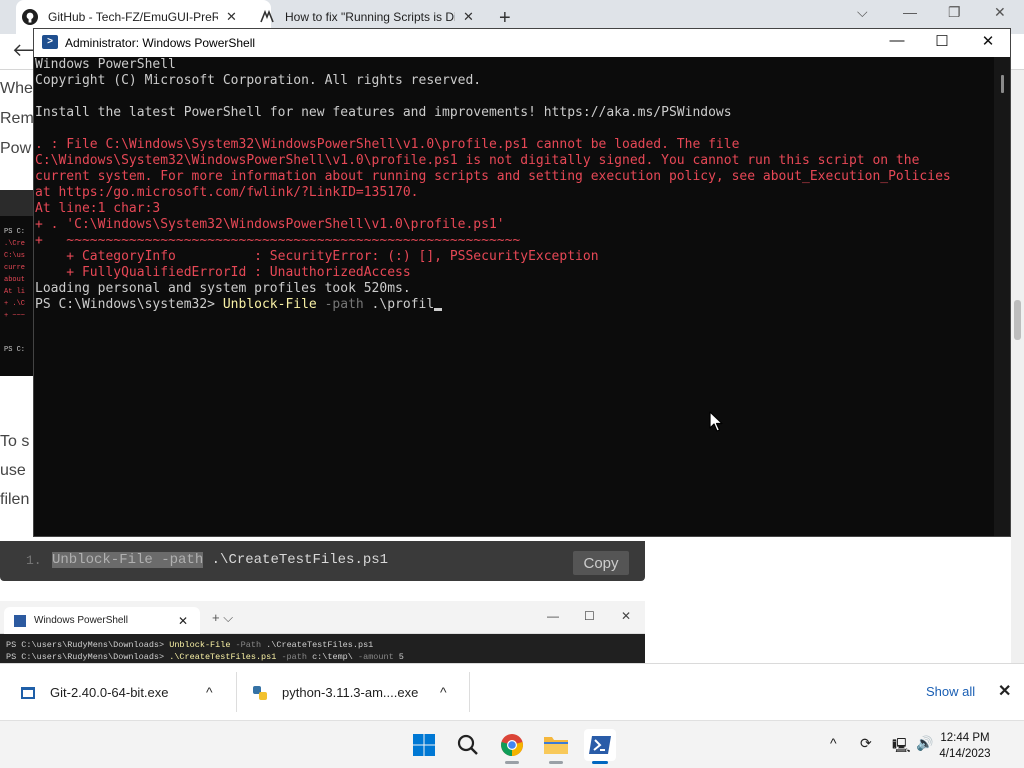 This screenshot has height=768, width=1024. What do you see at coordinates (223, 617) in the screenshot?
I see `new-tab-icon: + ⌵` at bounding box center [223, 617].